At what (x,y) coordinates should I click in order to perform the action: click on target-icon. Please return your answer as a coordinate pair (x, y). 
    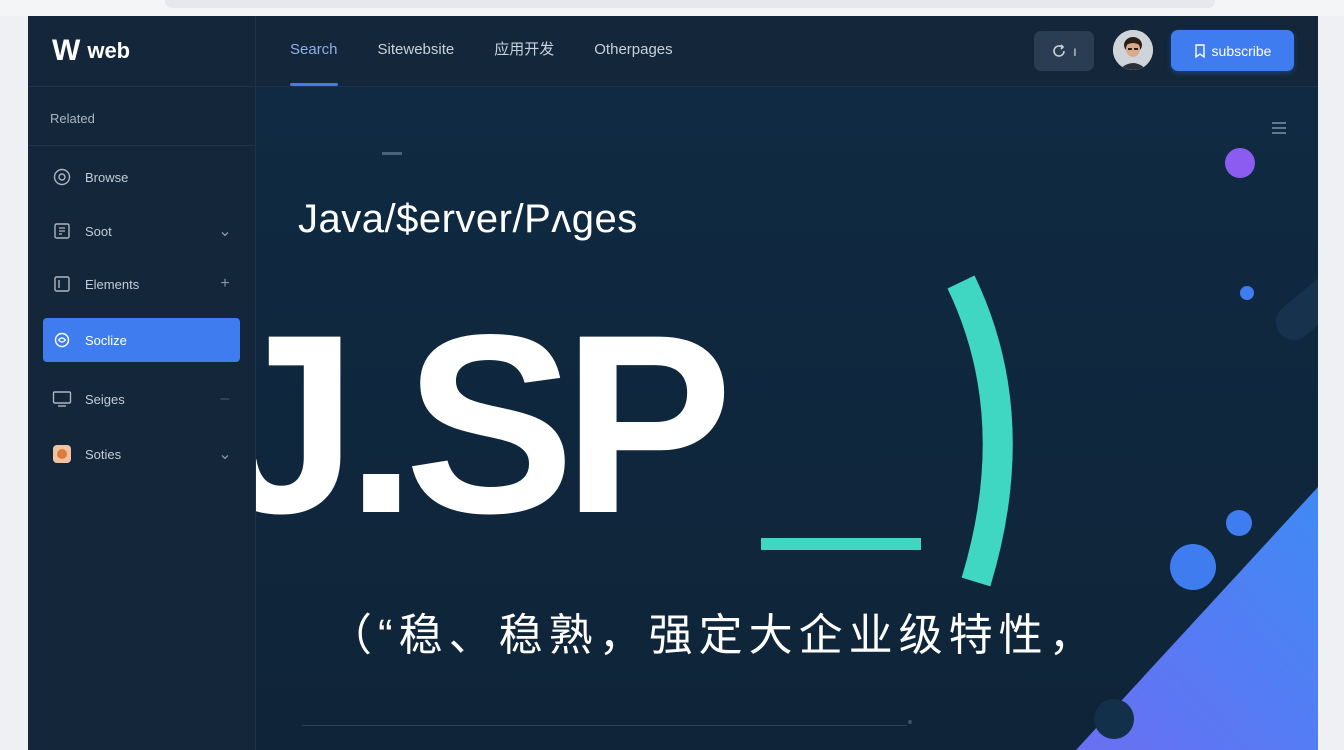
    Looking at the image, I should click on (62, 177).